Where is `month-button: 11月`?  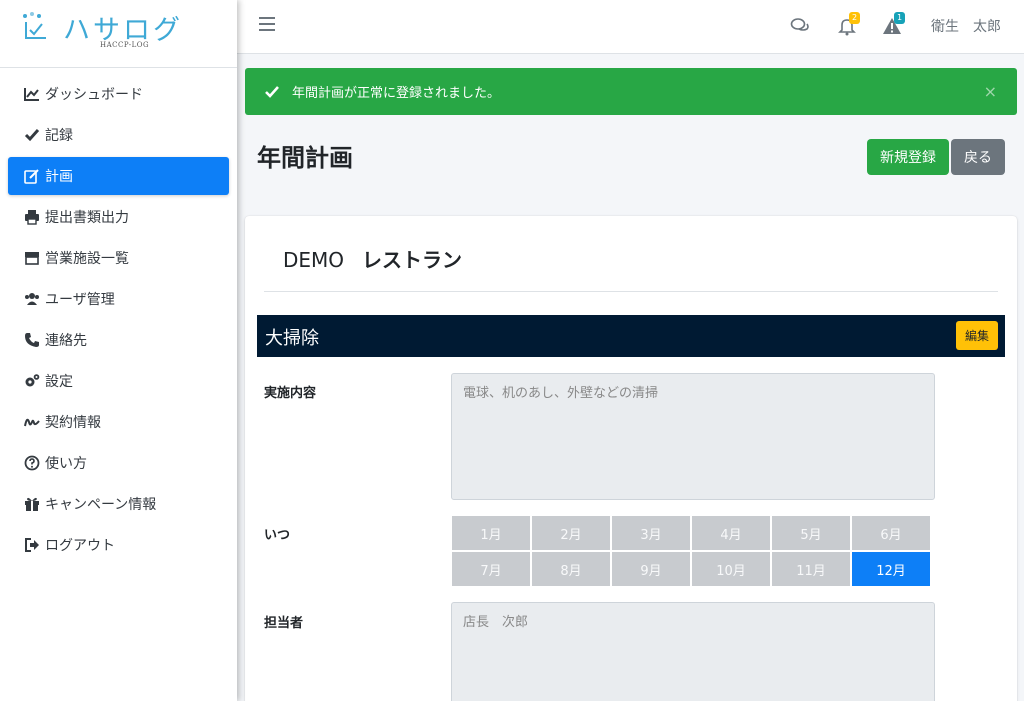
month-button: 11月 is located at coordinates (811, 569).